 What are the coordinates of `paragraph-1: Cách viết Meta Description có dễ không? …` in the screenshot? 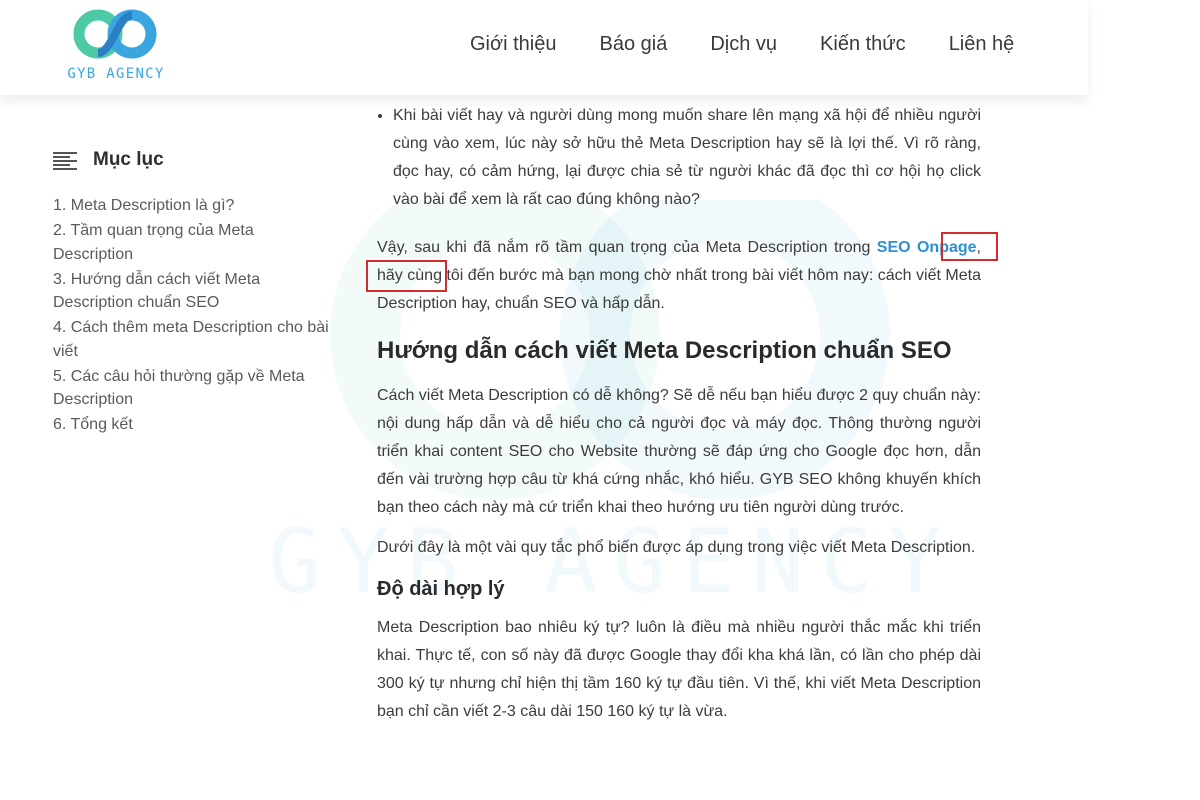 It's located at (679, 451).